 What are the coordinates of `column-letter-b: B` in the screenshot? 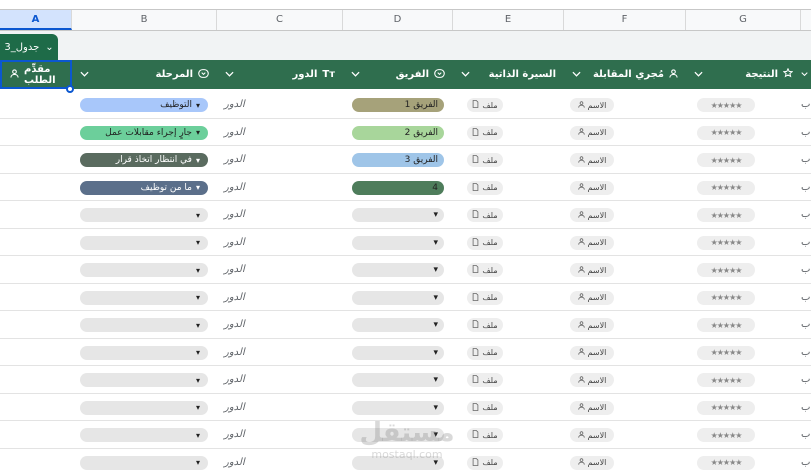 It's located at (144, 20).